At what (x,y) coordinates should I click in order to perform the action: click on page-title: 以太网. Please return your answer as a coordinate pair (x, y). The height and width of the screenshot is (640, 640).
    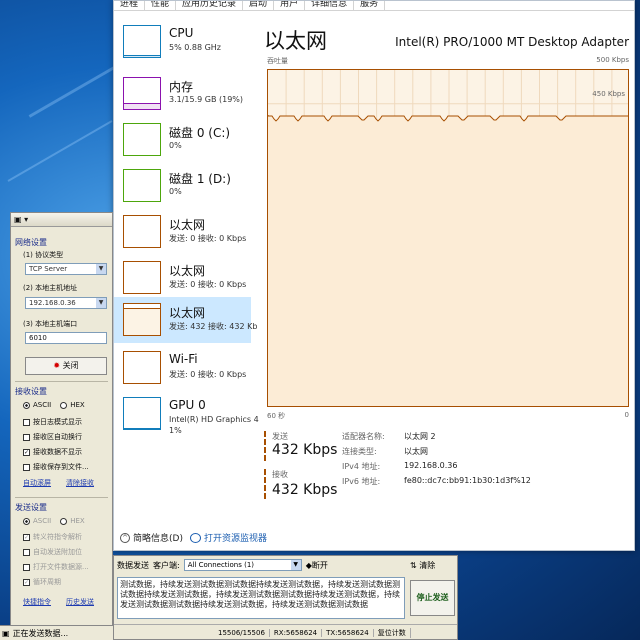
    Looking at the image, I should click on (295, 41).